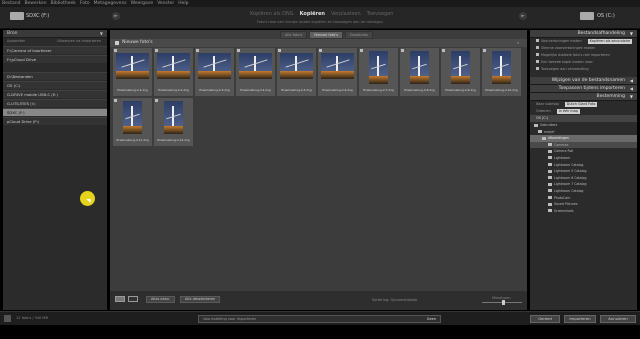 This screenshot has width=640, height=339. I want to click on handling-option: Toevoegen aan verzameling, so click(583, 69).